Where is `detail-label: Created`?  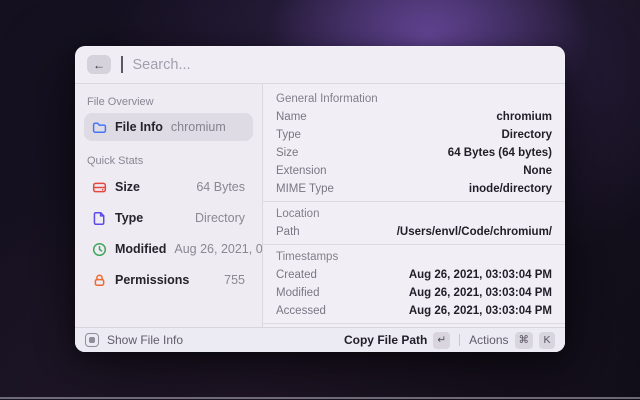
detail-label: Created is located at coordinates (296, 275).